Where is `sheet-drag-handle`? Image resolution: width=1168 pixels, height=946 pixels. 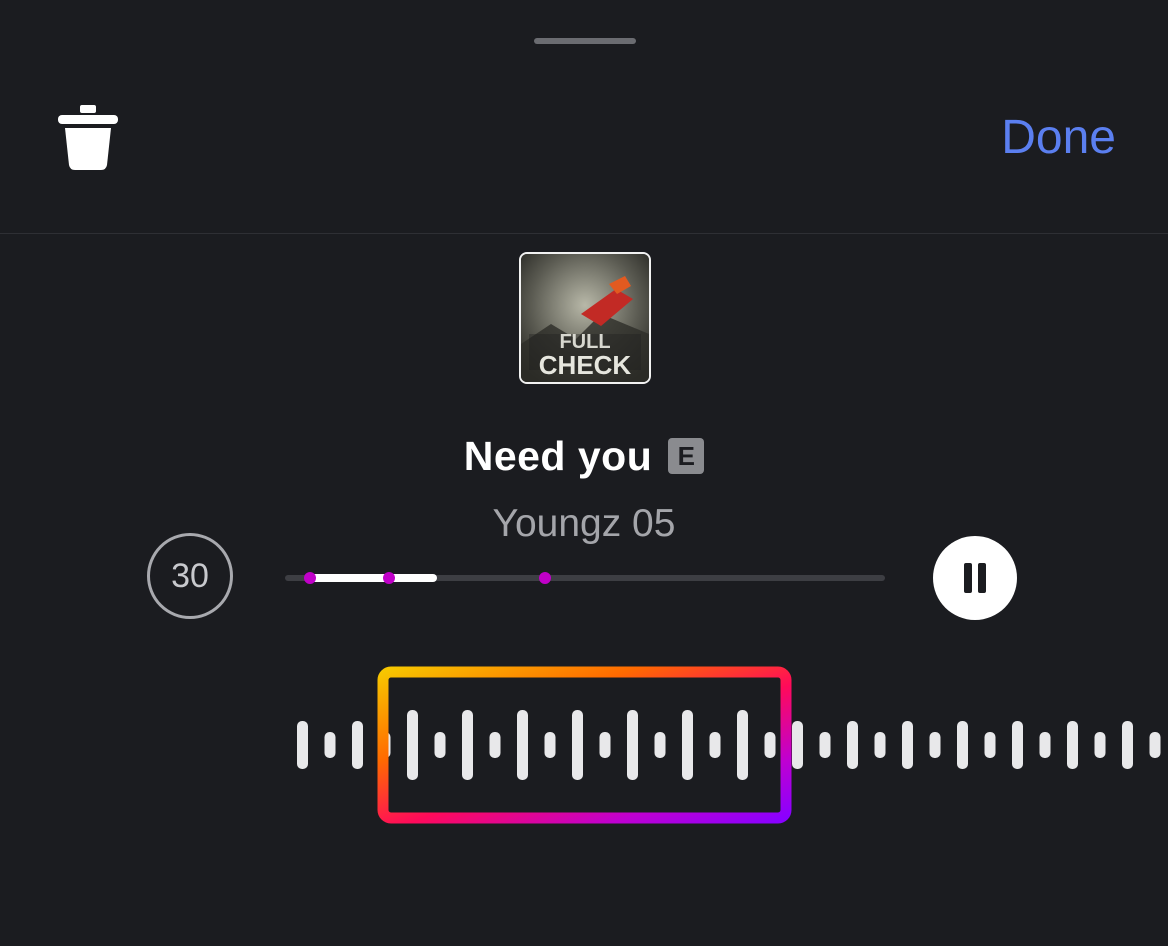 sheet-drag-handle is located at coordinates (585, 41).